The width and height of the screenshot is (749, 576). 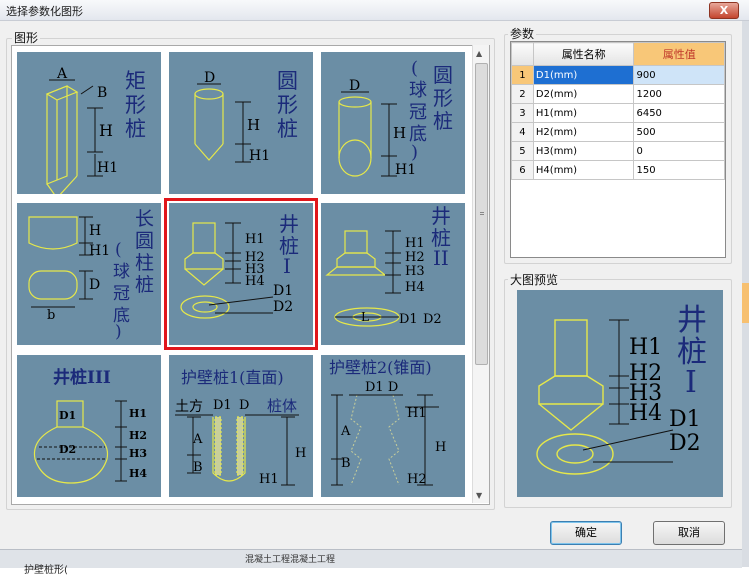 I want to click on title-bar: 选择参数化图形 X, so click(x=374, y=10).